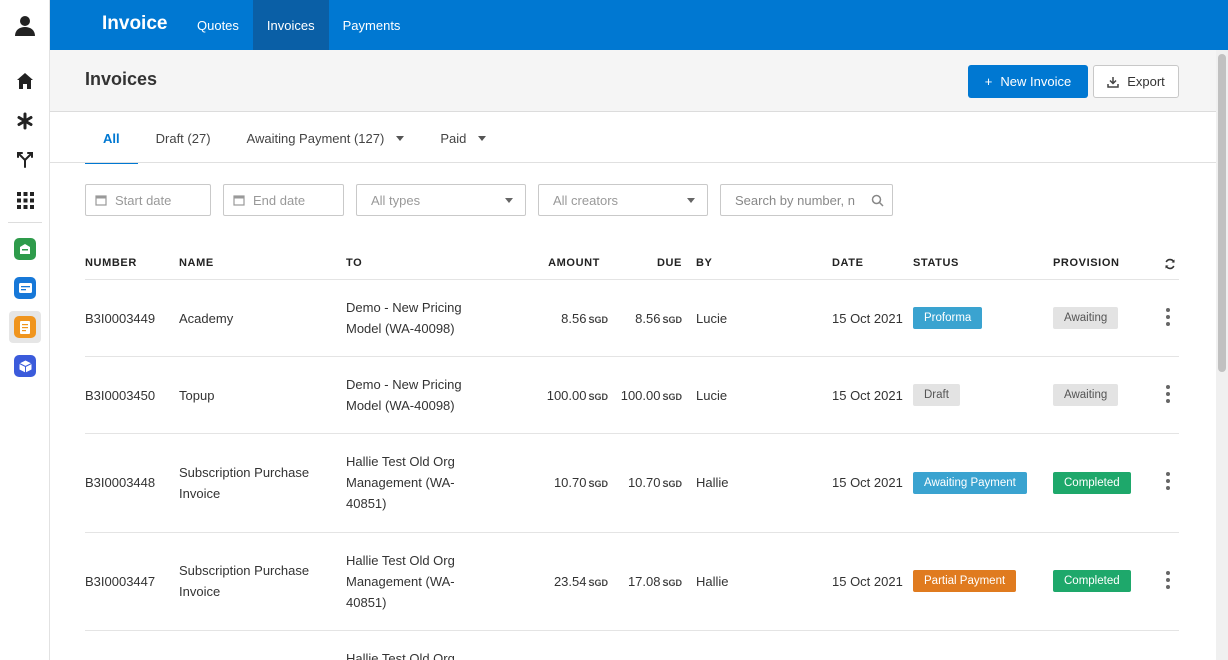 This screenshot has height=660, width=1228. Describe the element at coordinates (400, 581) in the screenshot. I see `invoice-to: Hallie Test Old Org Management (WA- 40851)` at that location.